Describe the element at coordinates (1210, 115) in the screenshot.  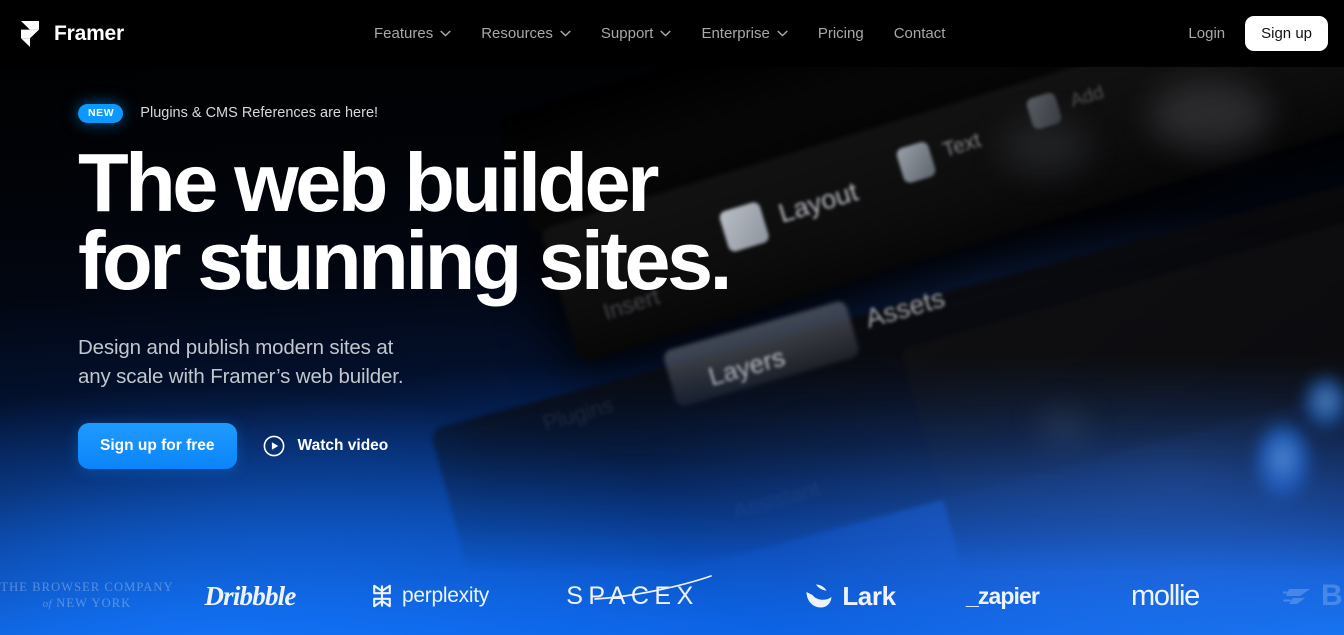
I see `photo-highlight-blob` at that location.